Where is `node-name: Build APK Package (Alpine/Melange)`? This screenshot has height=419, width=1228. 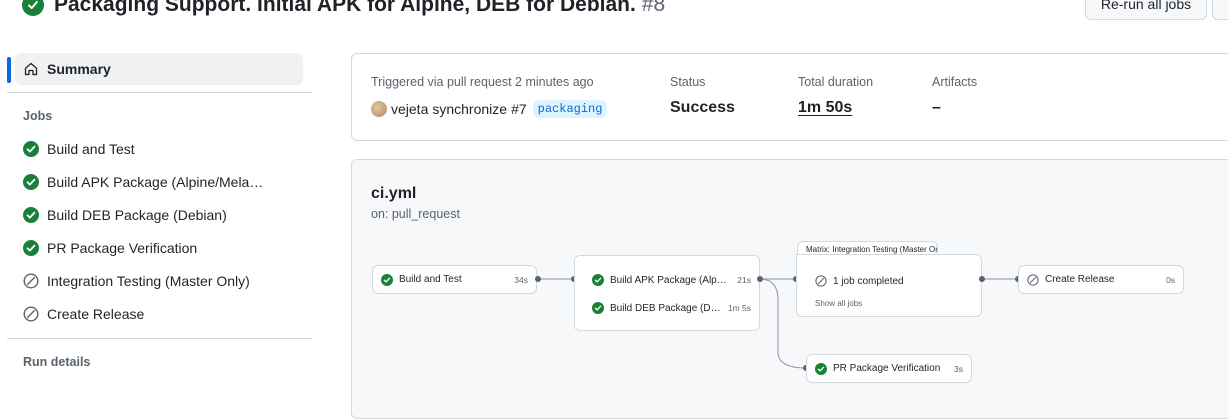
node-name: Build APK Package (Alpine/Melange) is located at coordinates (668, 280).